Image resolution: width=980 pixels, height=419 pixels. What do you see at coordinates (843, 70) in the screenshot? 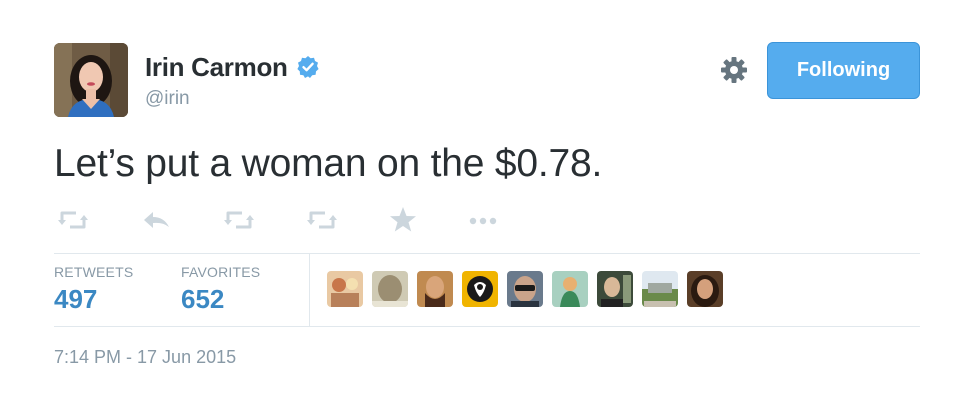
I see `following-button: Following` at bounding box center [843, 70].